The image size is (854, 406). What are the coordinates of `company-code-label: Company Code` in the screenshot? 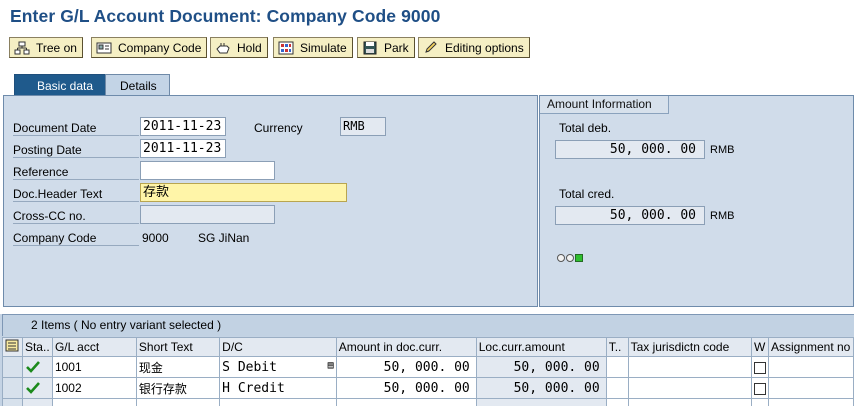 It's located at (76, 238).